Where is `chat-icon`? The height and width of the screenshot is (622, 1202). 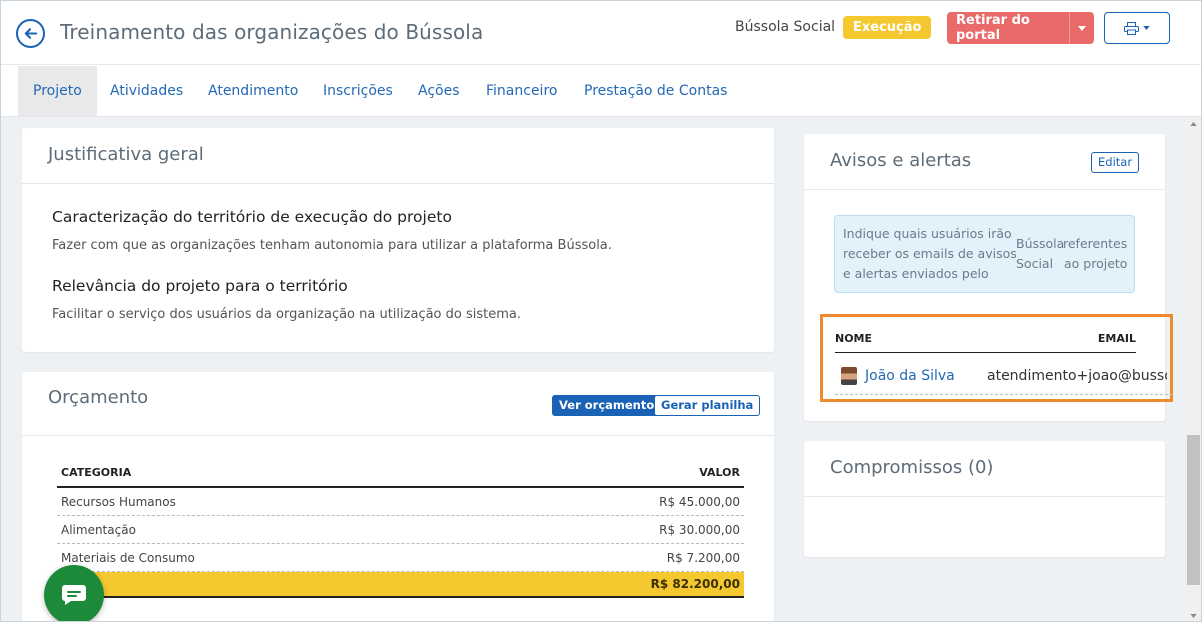 chat-icon is located at coordinates (74, 595).